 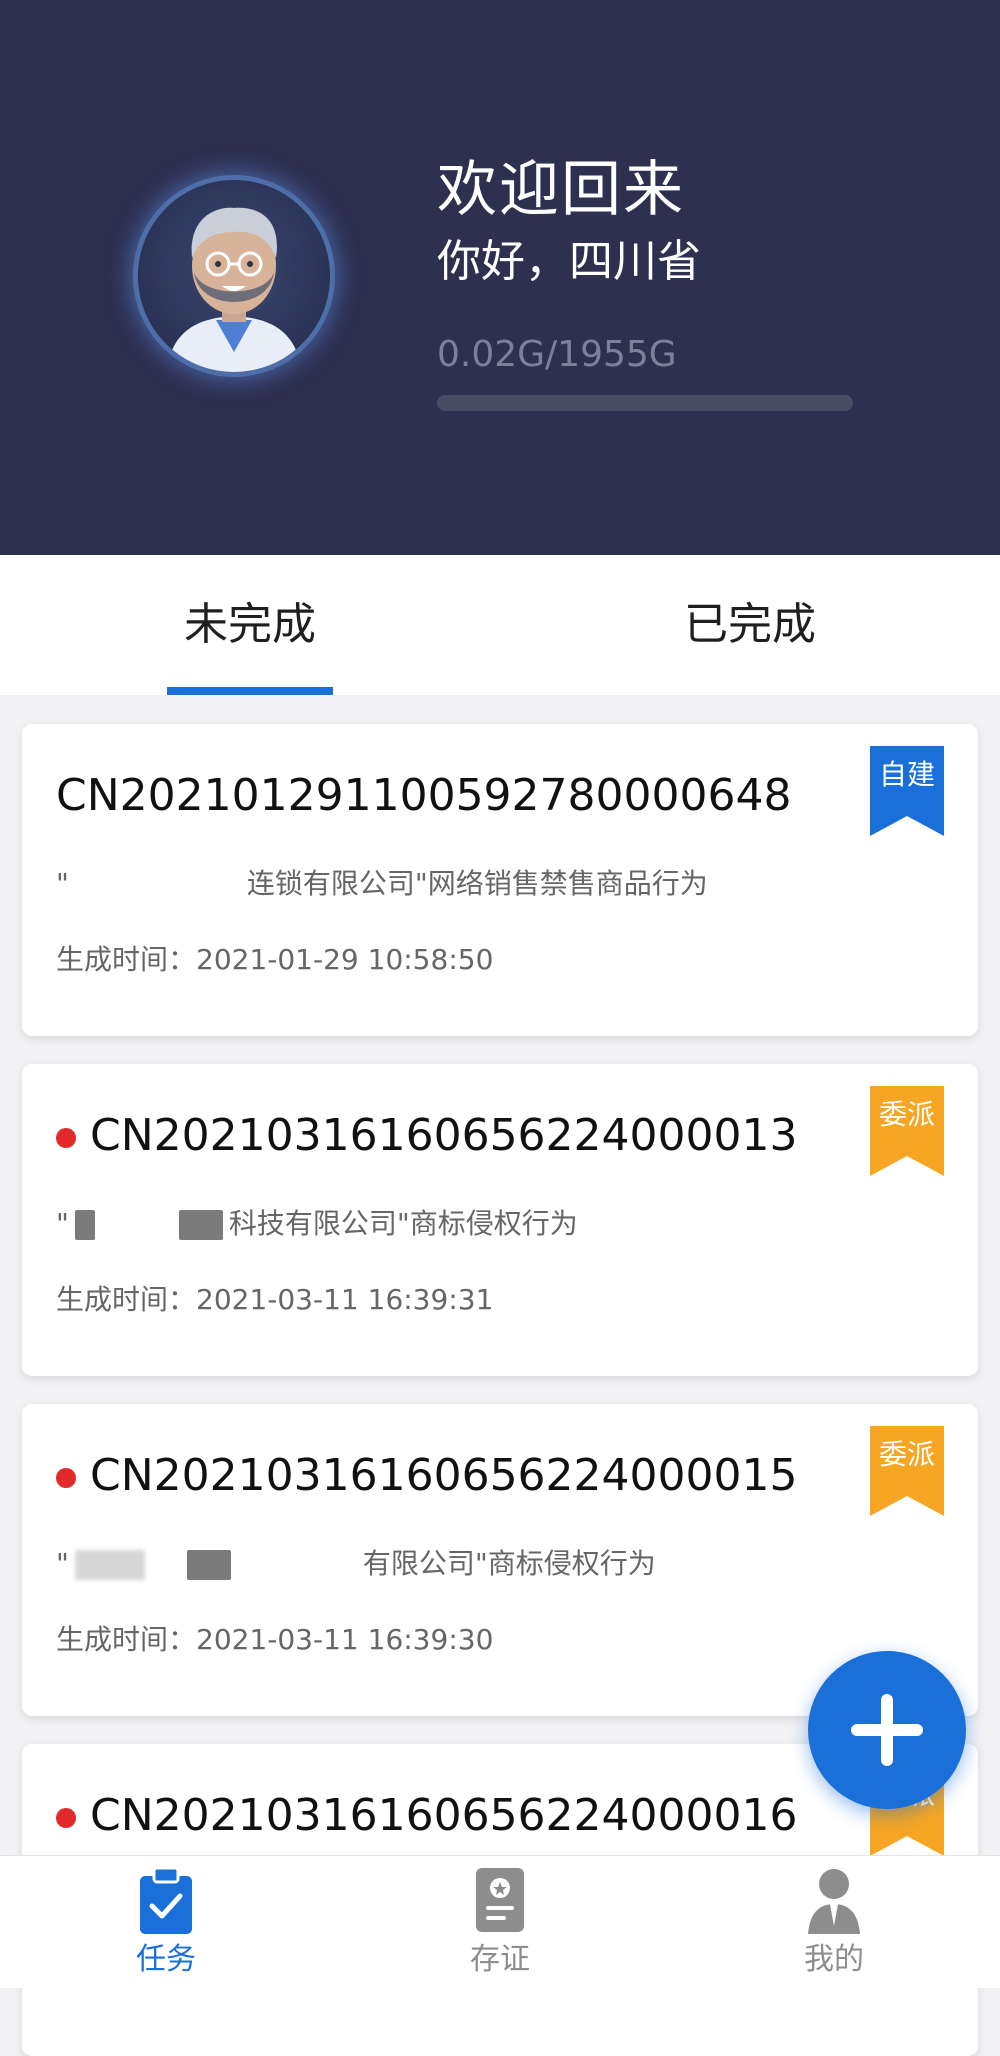 I want to click on nav-item-tasks: 任务, so click(x=166, y=1922).